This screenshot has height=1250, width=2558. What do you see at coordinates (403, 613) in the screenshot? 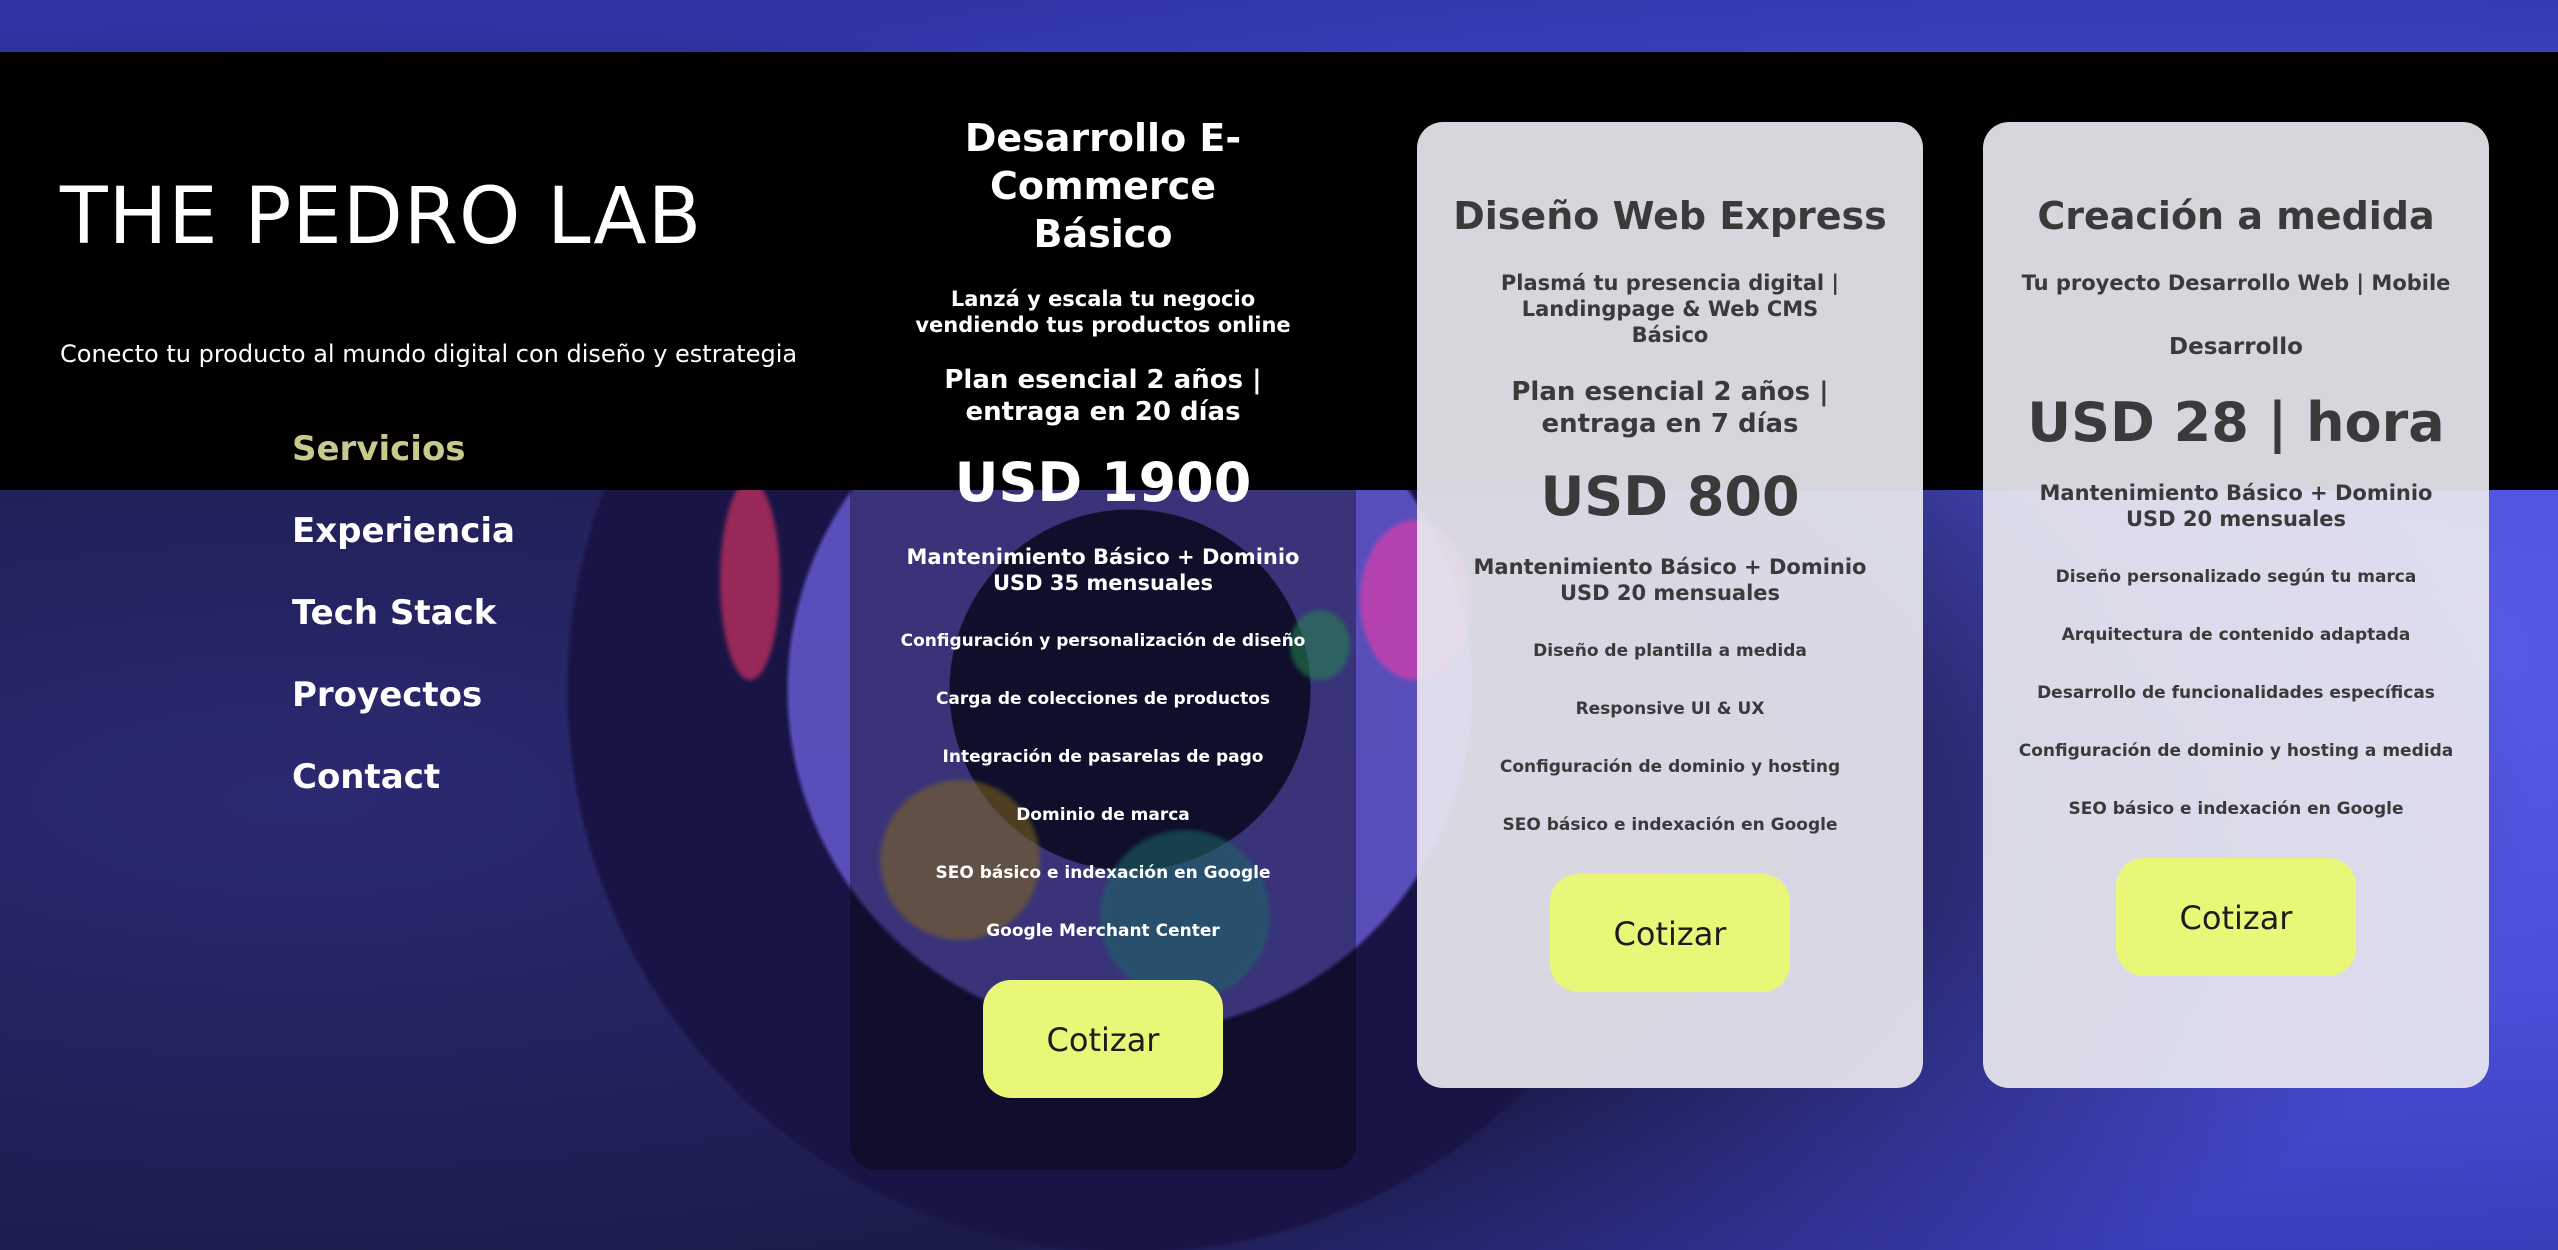
I see `nav-item-tech-stack: Tech Stack` at bounding box center [403, 613].